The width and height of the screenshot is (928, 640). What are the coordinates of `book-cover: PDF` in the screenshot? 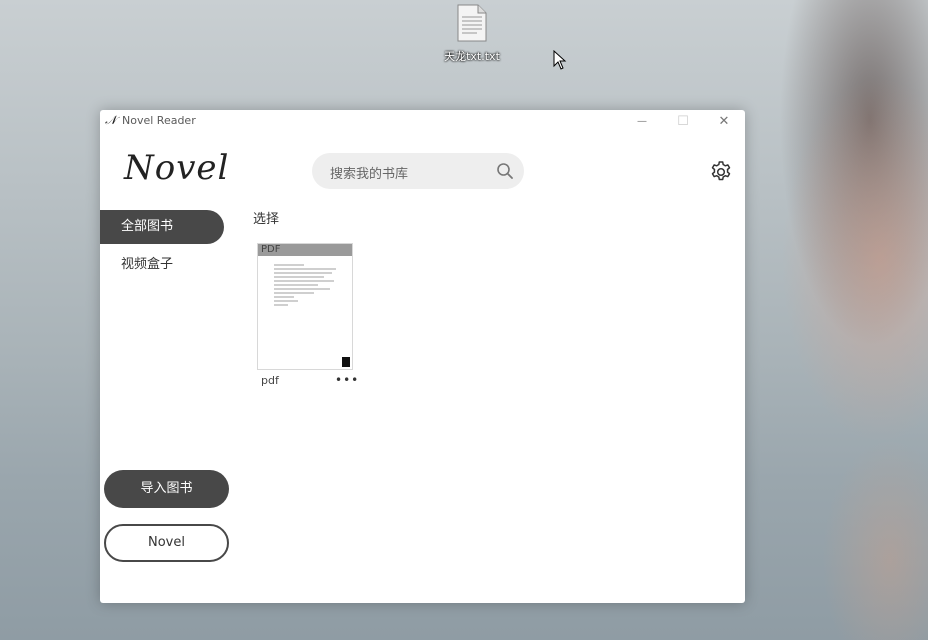 It's located at (305, 306).